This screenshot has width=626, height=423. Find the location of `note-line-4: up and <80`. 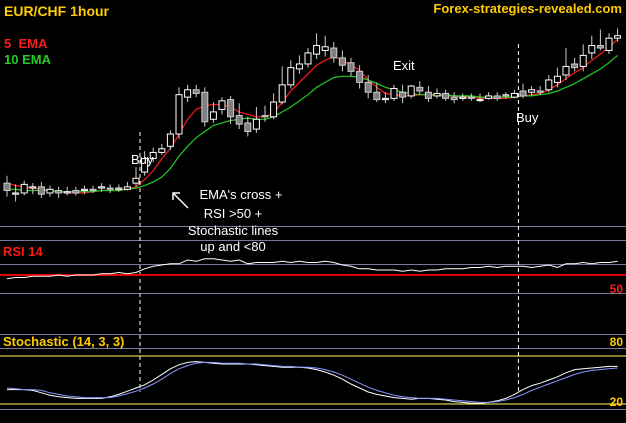

note-line-4: up and <80 is located at coordinates (232, 246).